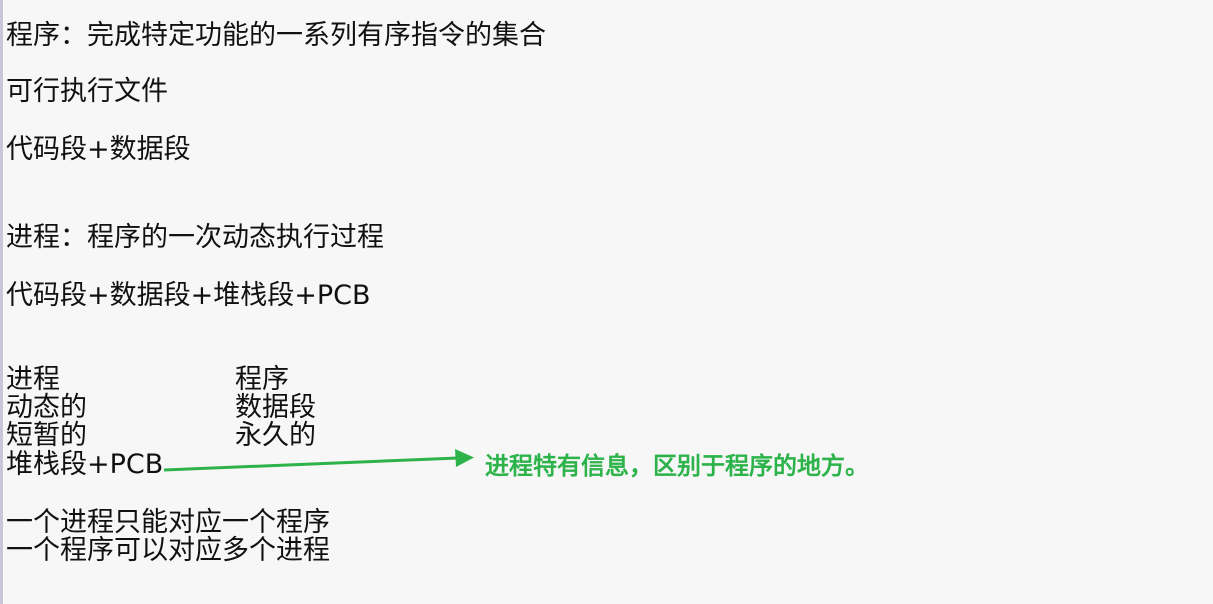 This screenshot has width=1213, height=604. What do you see at coordinates (677, 466) in the screenshot?
I see `annotation-note: 进程特有信息，区别于程序的地方。` at bounding box center [677, 466].